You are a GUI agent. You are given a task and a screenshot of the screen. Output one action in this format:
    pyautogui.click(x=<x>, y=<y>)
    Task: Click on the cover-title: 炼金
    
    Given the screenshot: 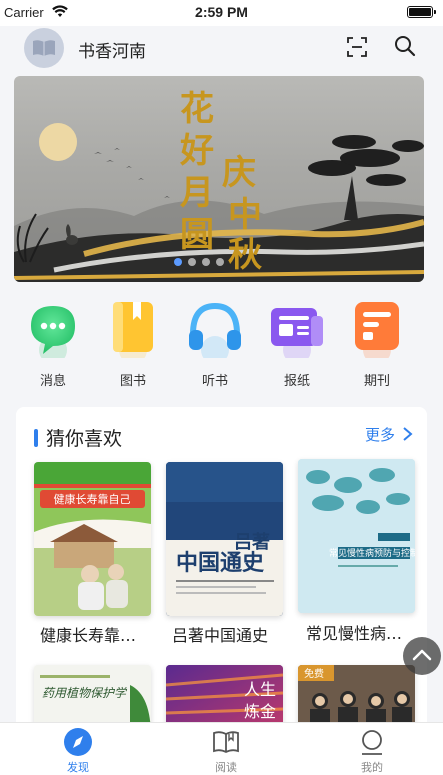 What is the action you would take?
    pyautogui.click(x=260, y=711)
    